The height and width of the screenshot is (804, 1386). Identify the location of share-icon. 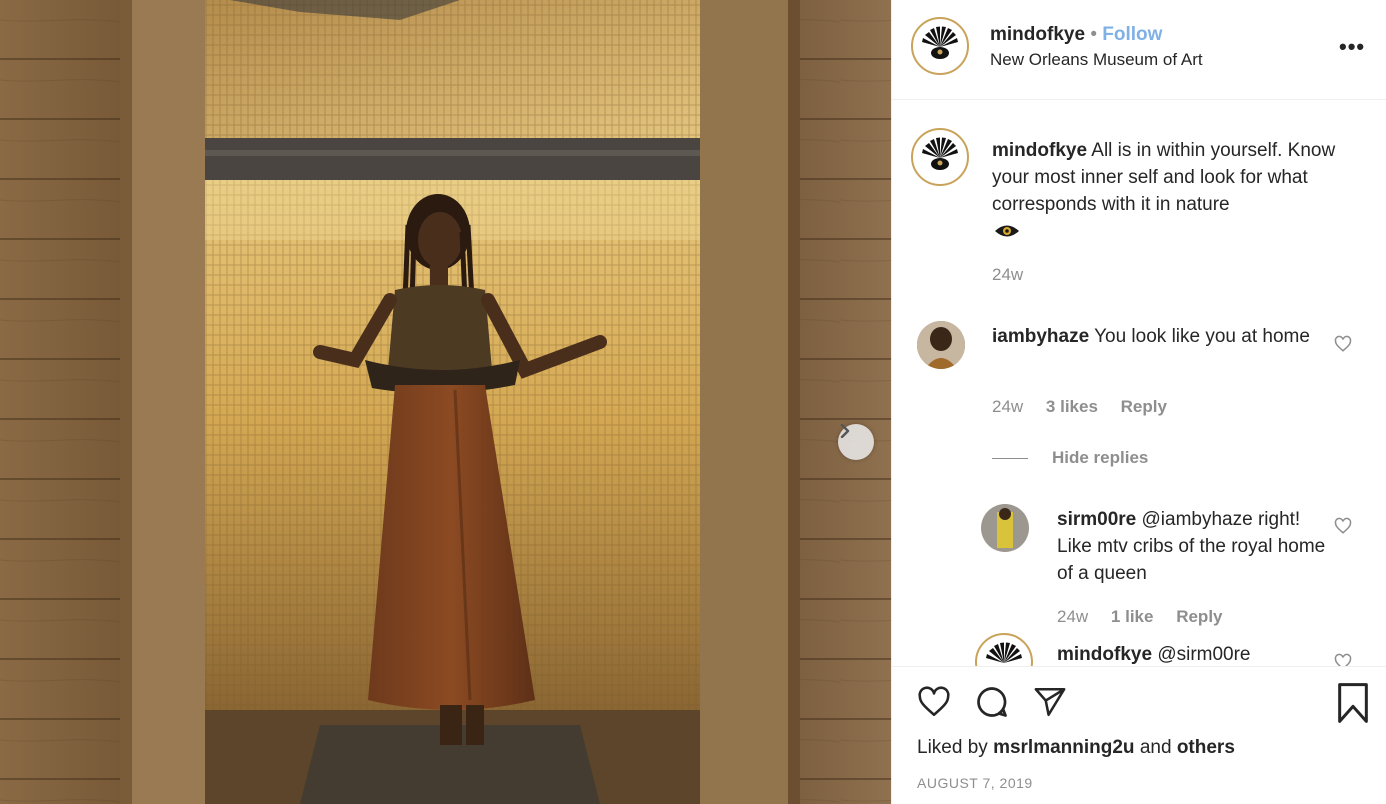
(1050, 702).